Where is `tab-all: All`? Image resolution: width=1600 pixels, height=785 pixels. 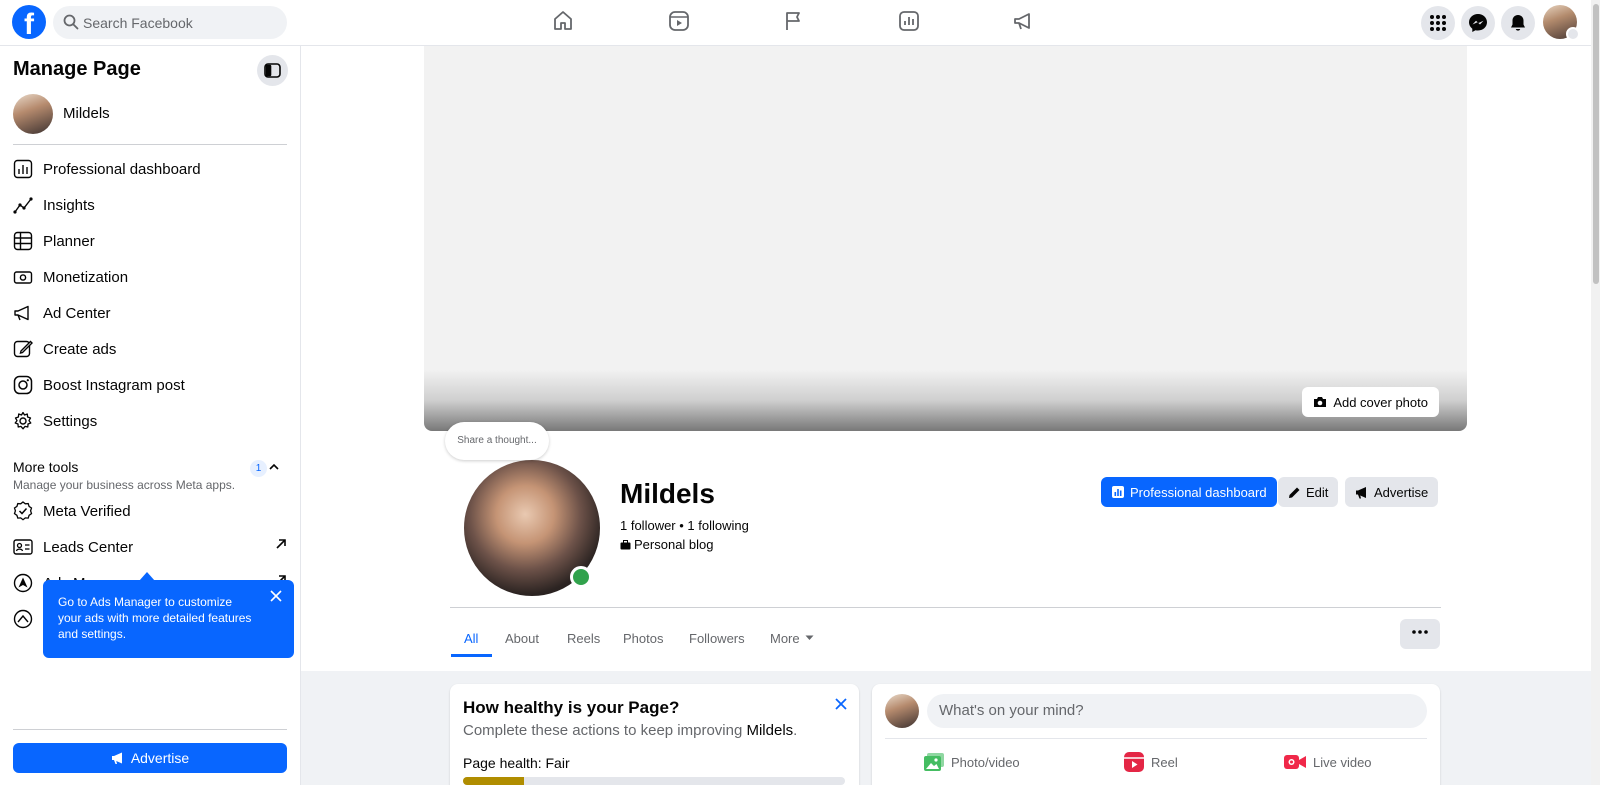 tab-all: All is located at coordinates (471, 638).